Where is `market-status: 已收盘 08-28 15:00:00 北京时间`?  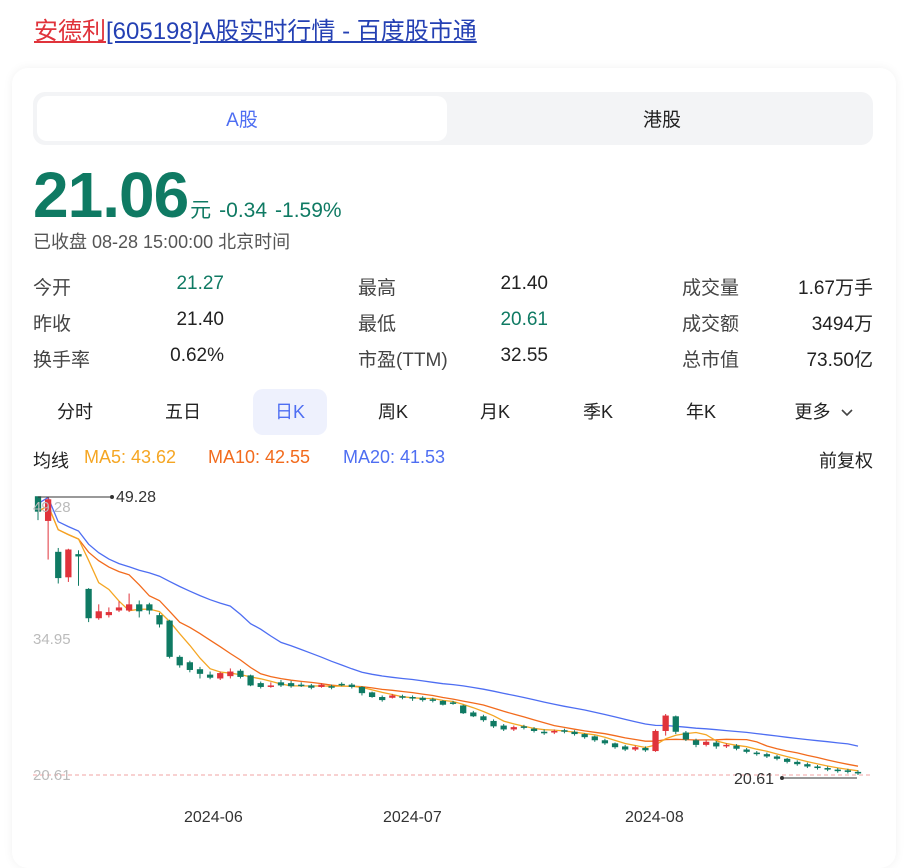 market-status: 已收盘 08-28 15:00:00 北京时间 is located at coordinates (162, 242).